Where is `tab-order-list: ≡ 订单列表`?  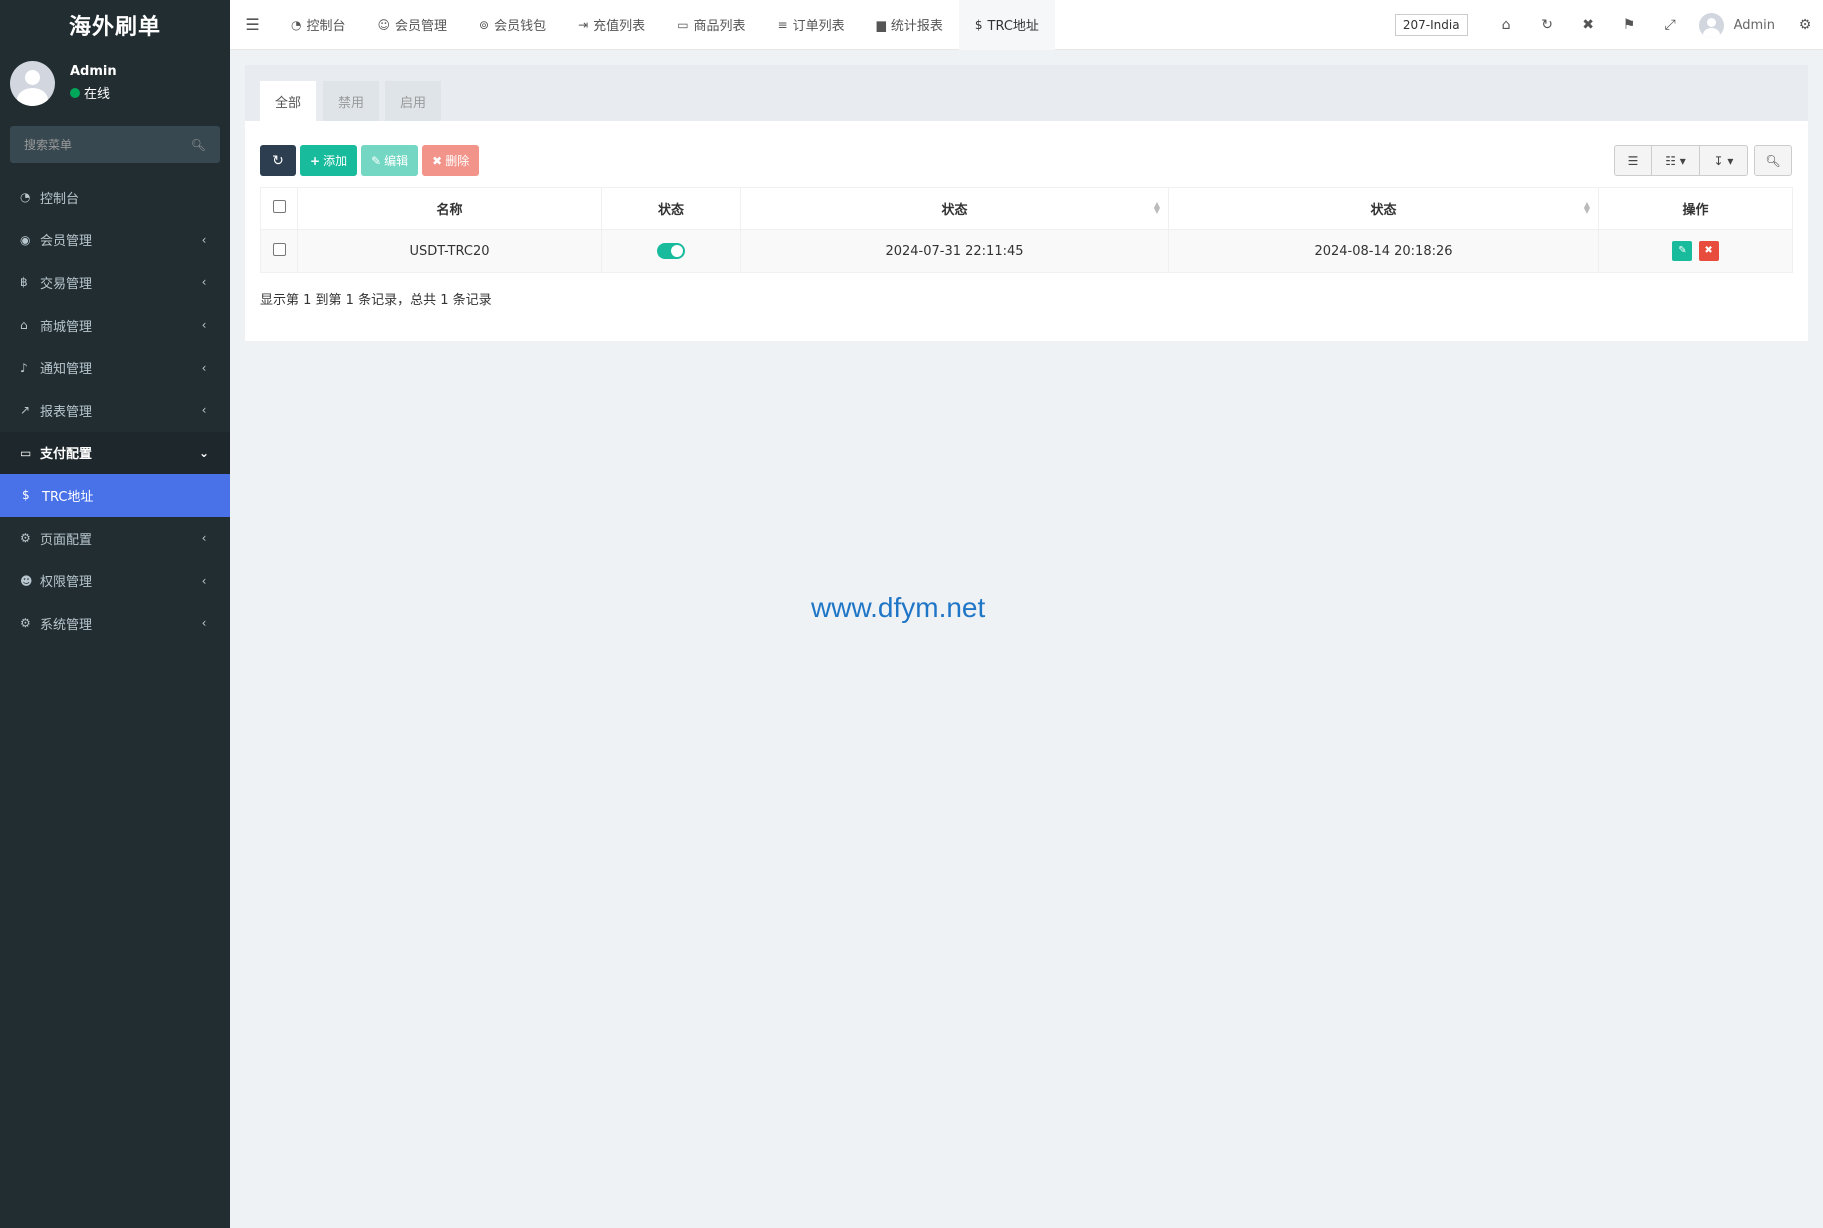 tab-order-list: ≡ 订单列表 is located at coordinates (811, 25).